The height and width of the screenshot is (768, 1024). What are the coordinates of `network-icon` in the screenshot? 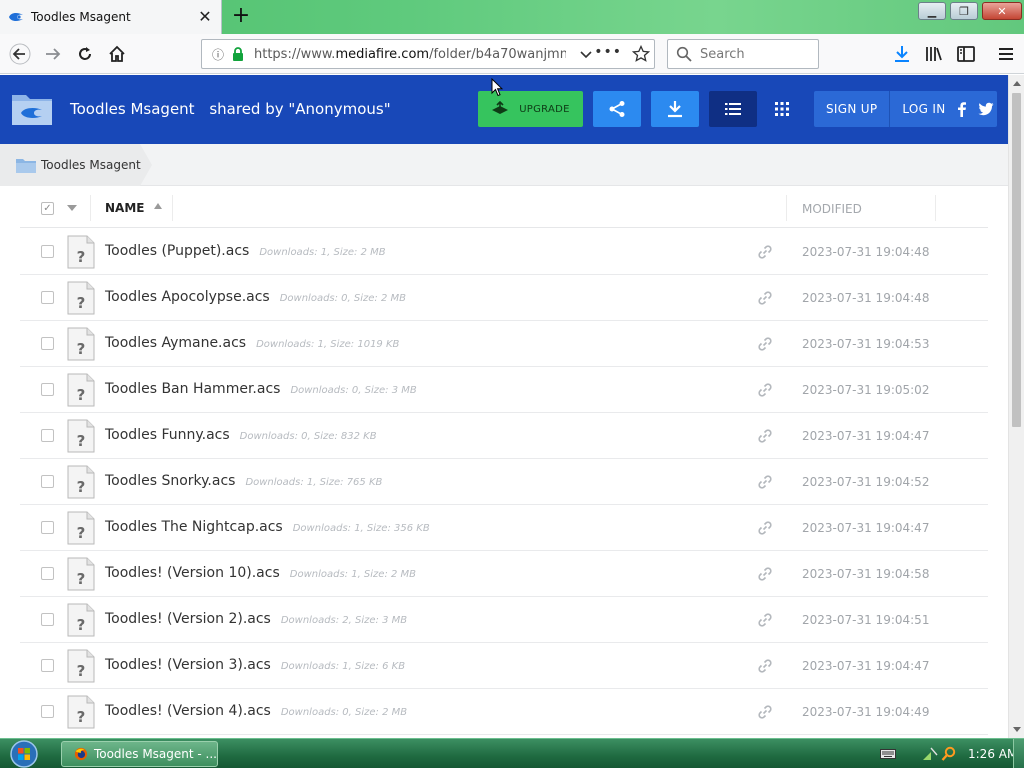 It's located at (930, 754).